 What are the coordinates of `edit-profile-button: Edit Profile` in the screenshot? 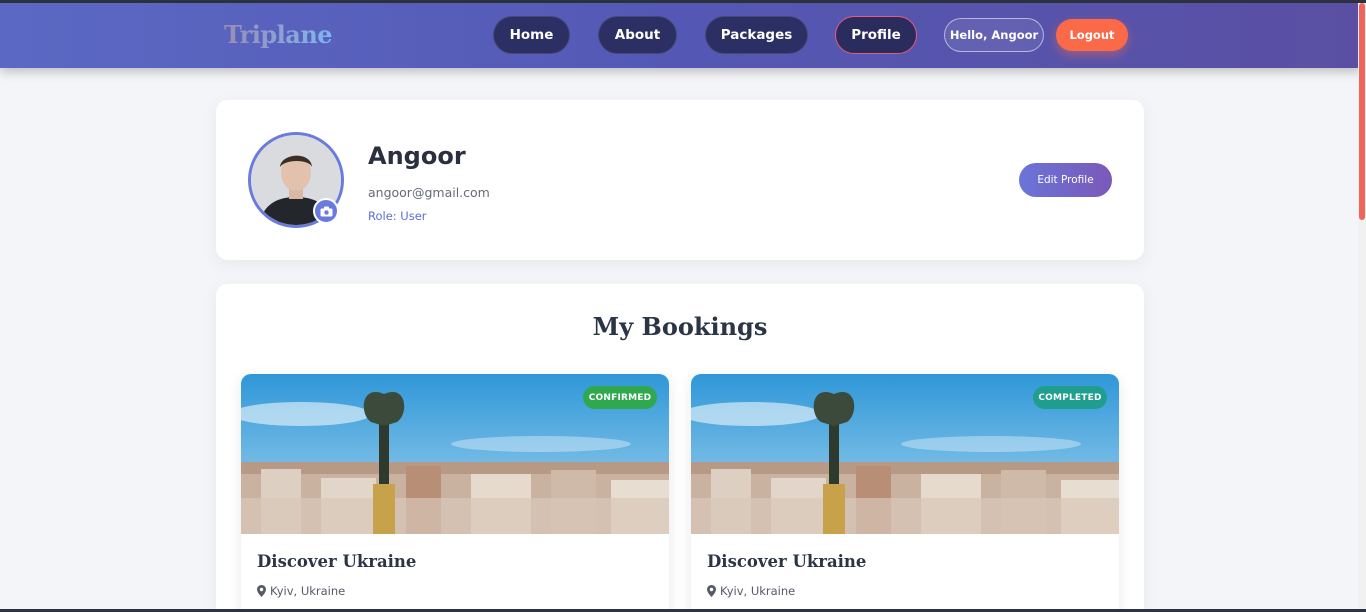 It's located at (1065, 180).